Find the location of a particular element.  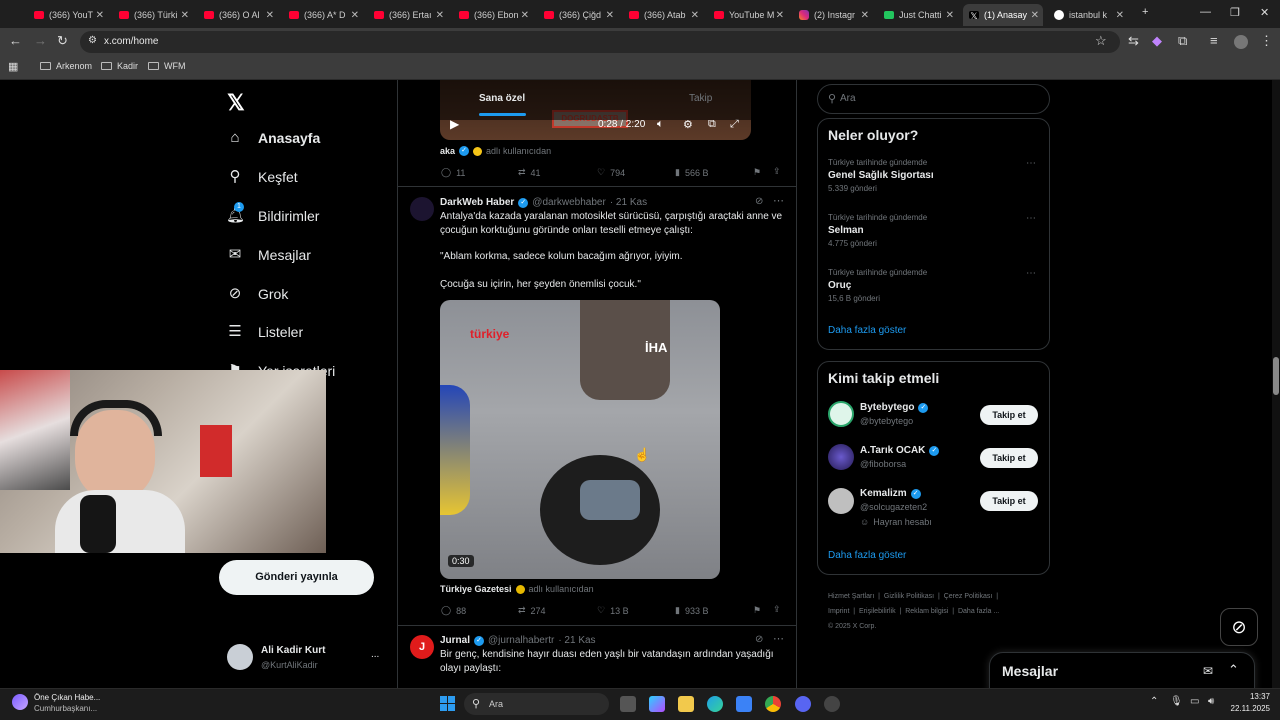

footer-link: Hizmet Şartları is located at coordinates (851, 596).